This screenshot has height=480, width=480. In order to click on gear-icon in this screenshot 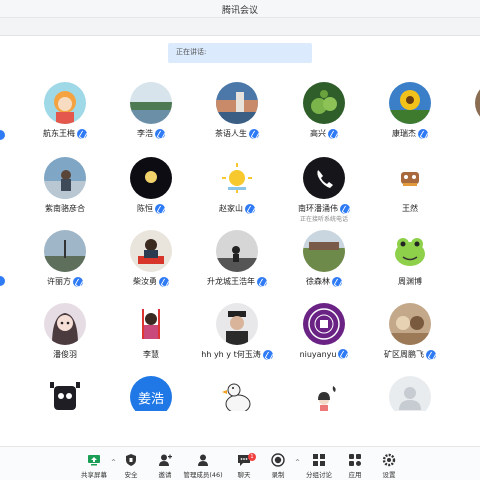, I will do `click(389, 460)`.